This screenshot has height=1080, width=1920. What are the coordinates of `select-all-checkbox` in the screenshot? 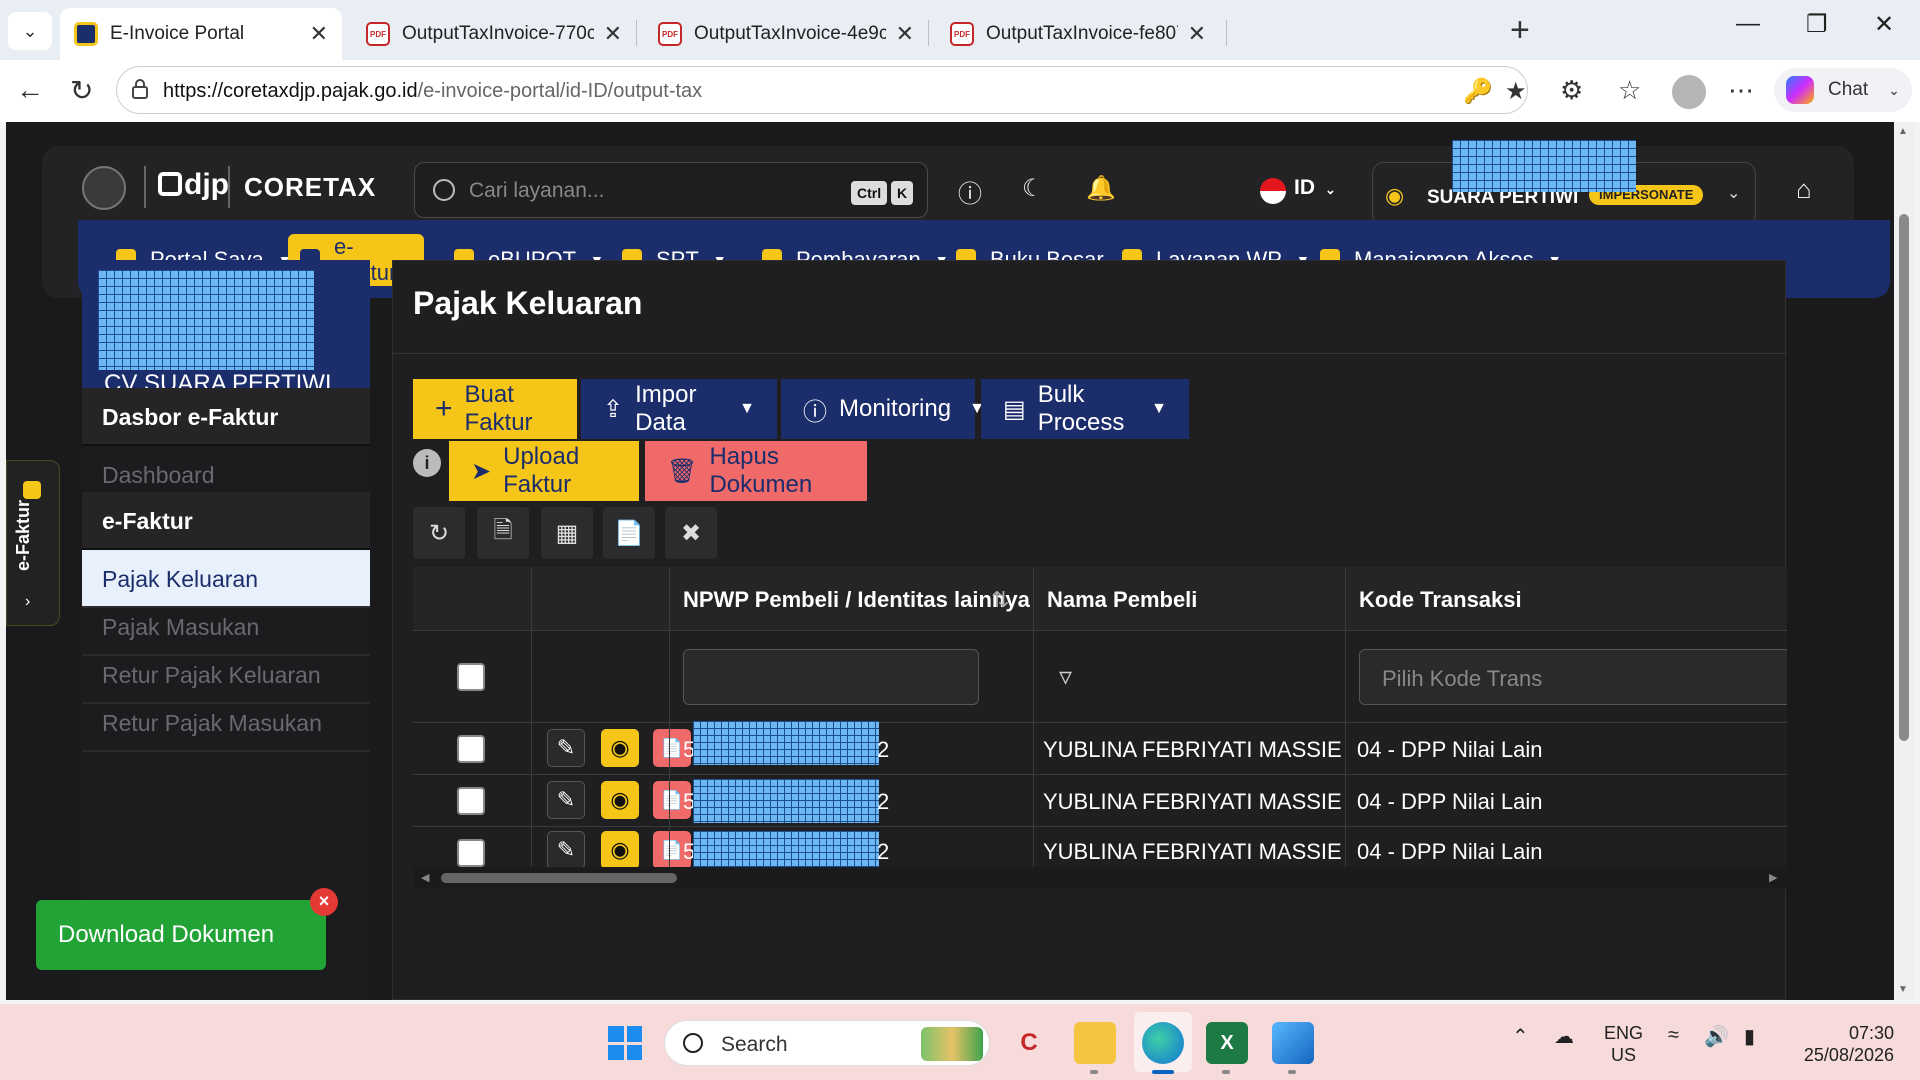 It's located at (471, 677).